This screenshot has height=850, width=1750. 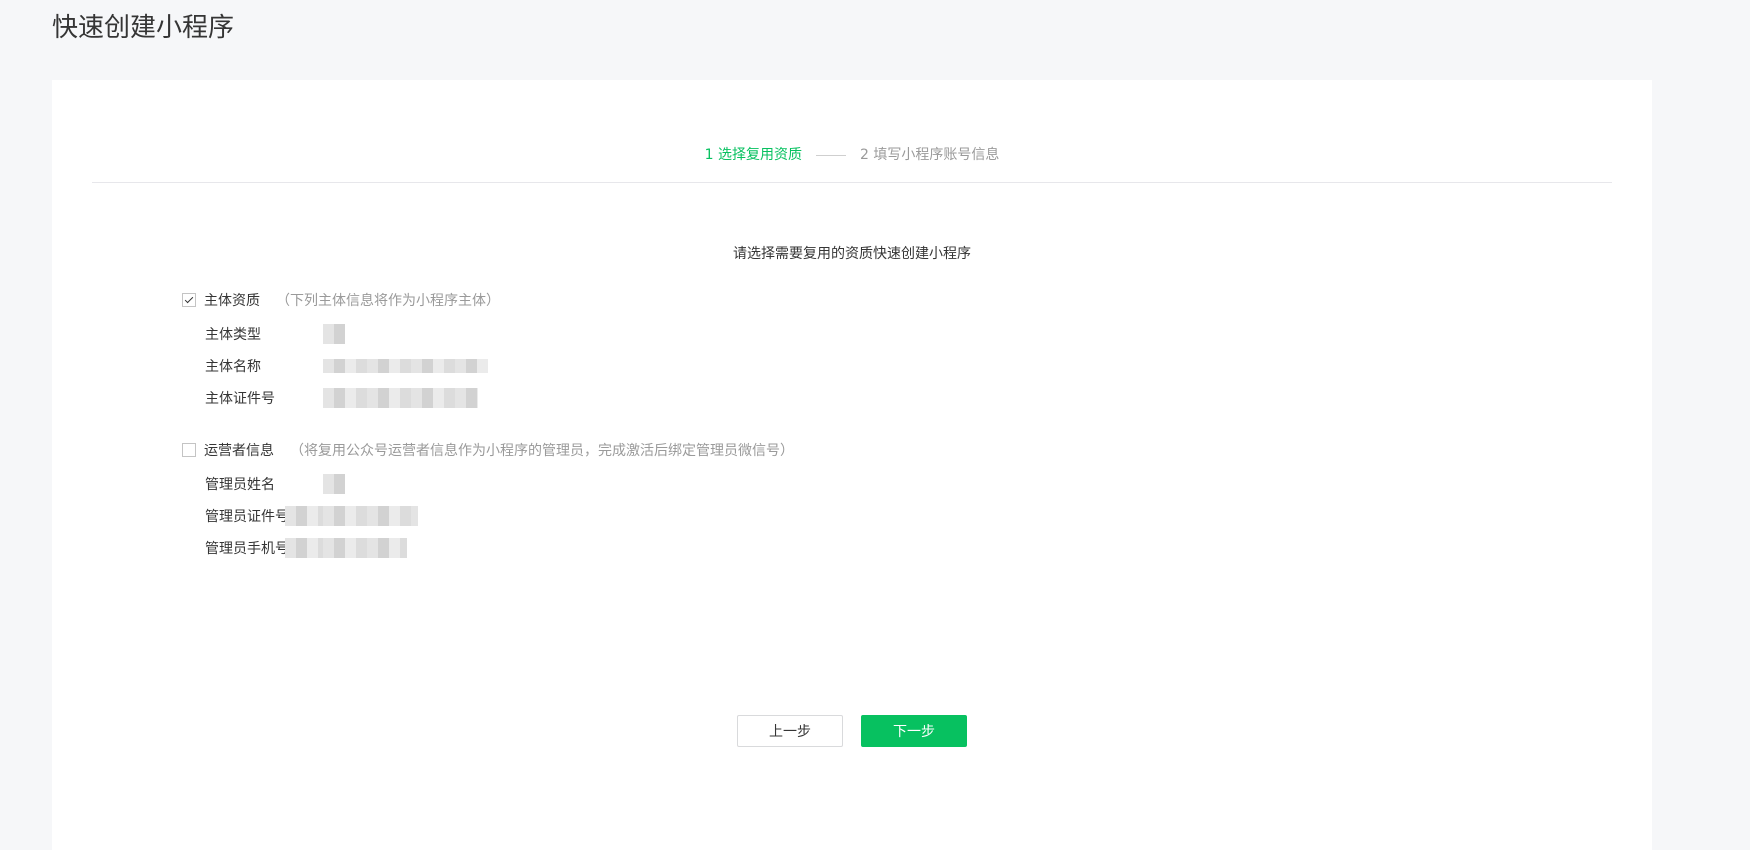 I want to click on prev-step-button: 上一步, so click(x=790, y=731).